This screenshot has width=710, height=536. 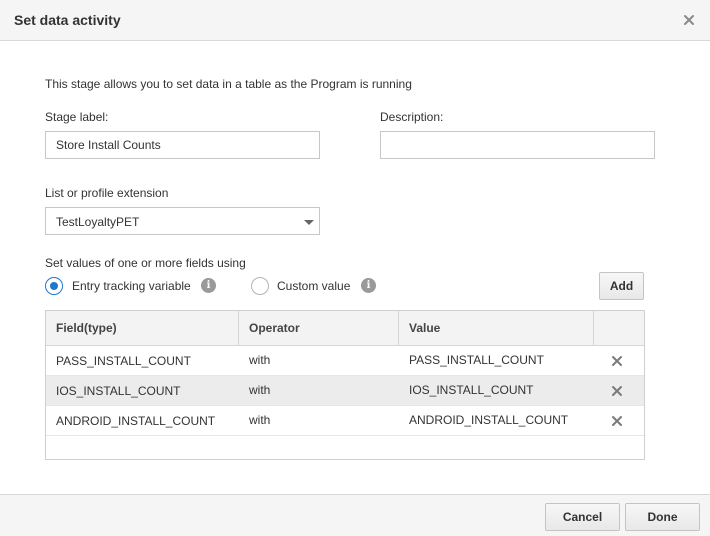 What do you see at coordinates (123, 361) in the screenshot?
I see `cell-field: PASS_INSTALL_COUNT` at bounding box center [123, 361].